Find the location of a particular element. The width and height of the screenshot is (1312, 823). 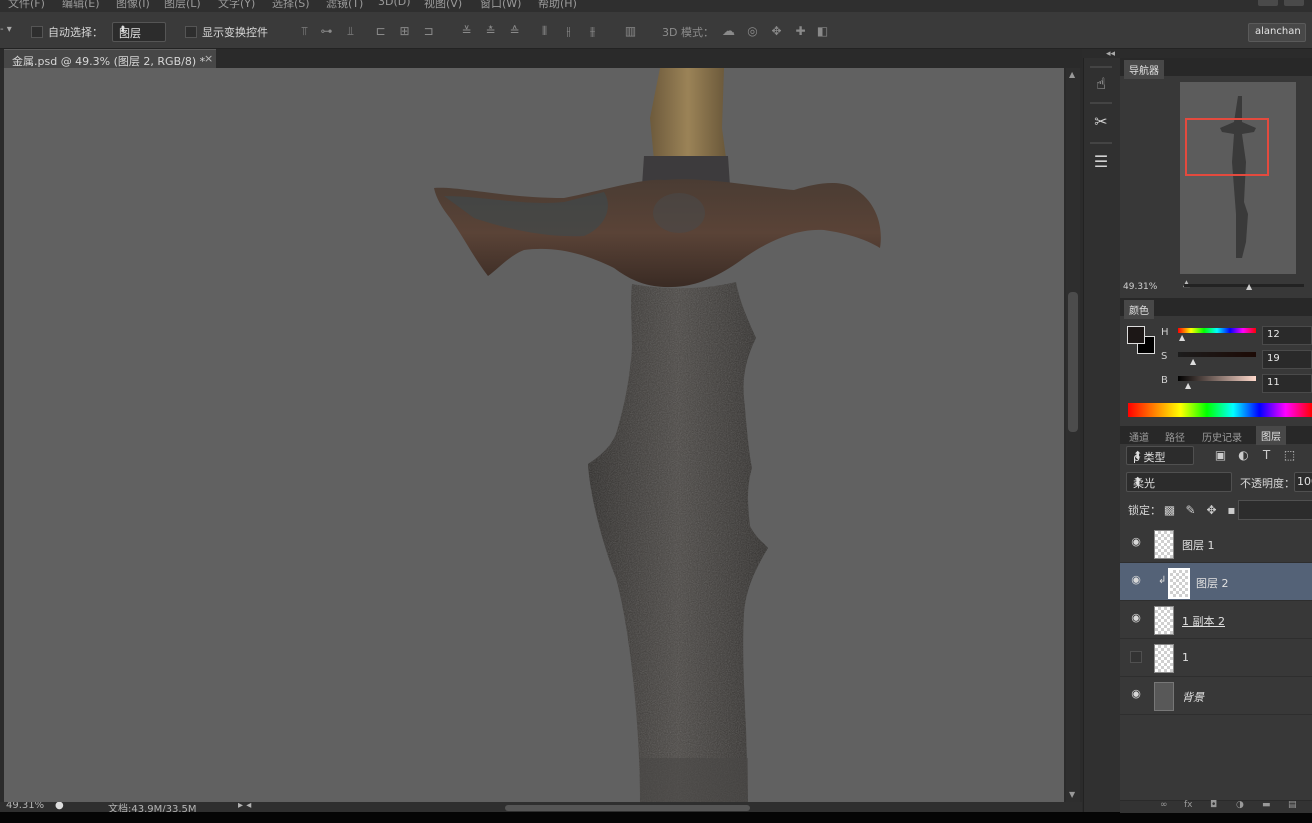

layer-row: 1 is located at coordinates (1216, 658).